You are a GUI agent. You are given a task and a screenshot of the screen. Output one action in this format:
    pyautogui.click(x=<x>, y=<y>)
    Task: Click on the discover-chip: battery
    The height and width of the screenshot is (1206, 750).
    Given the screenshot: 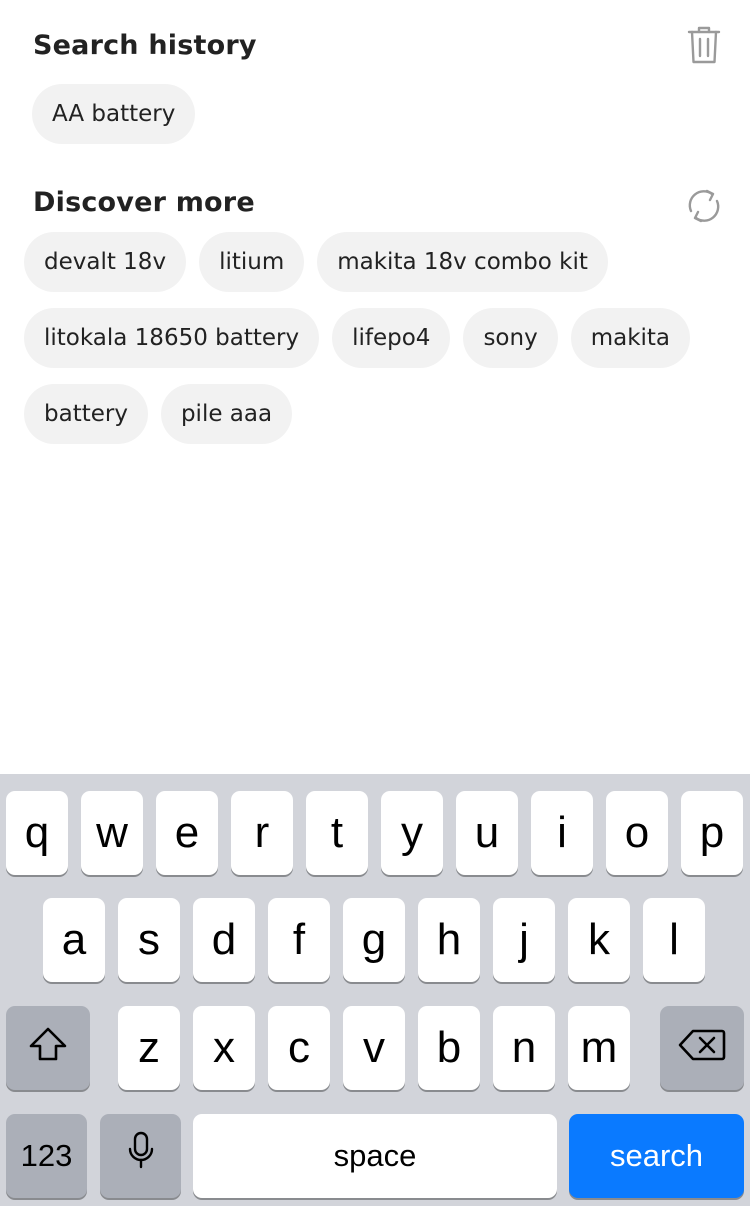 What is the action you would take?
    pyautogui.click(x=86, y=414)
    